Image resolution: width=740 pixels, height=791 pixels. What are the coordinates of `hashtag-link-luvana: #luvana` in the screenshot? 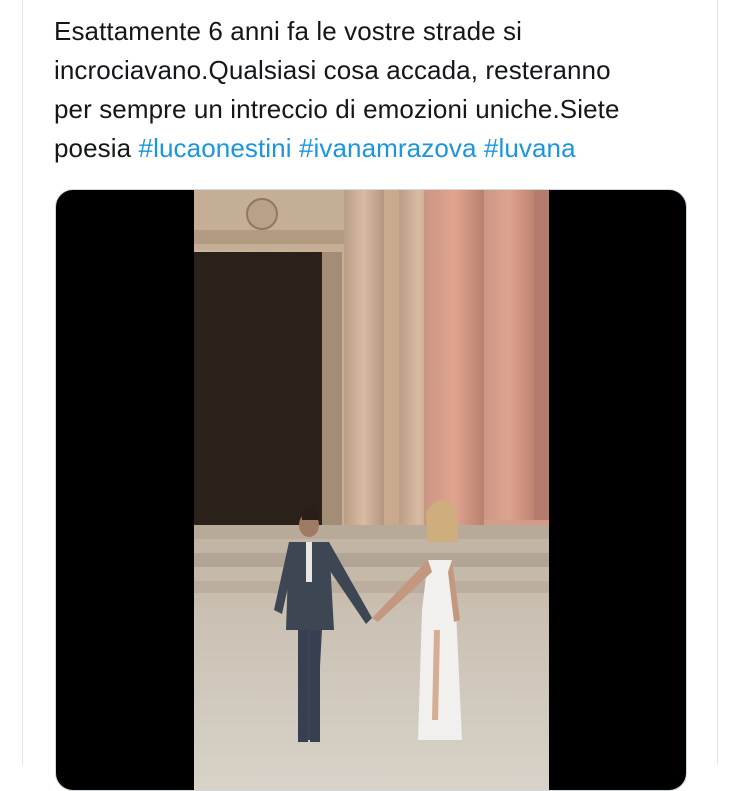 It's located at (530, 148).